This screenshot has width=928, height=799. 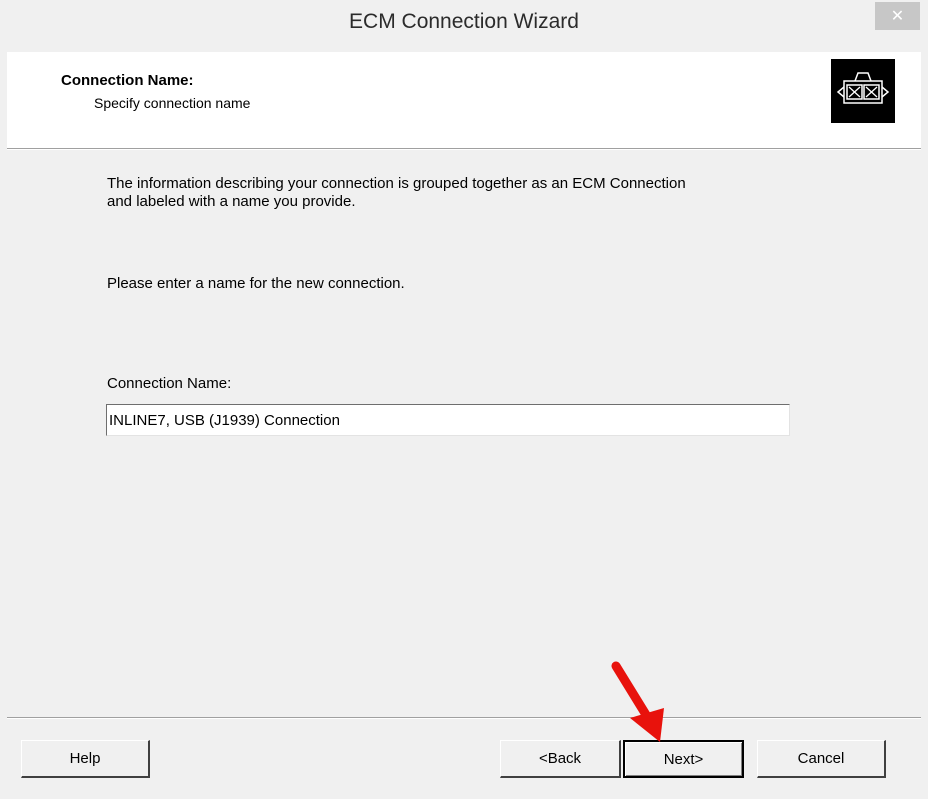 What do you see at coordinates (821, 759) in the screenshot?
I see `cancel-button: Cancel` at bounding box center [821, 759].